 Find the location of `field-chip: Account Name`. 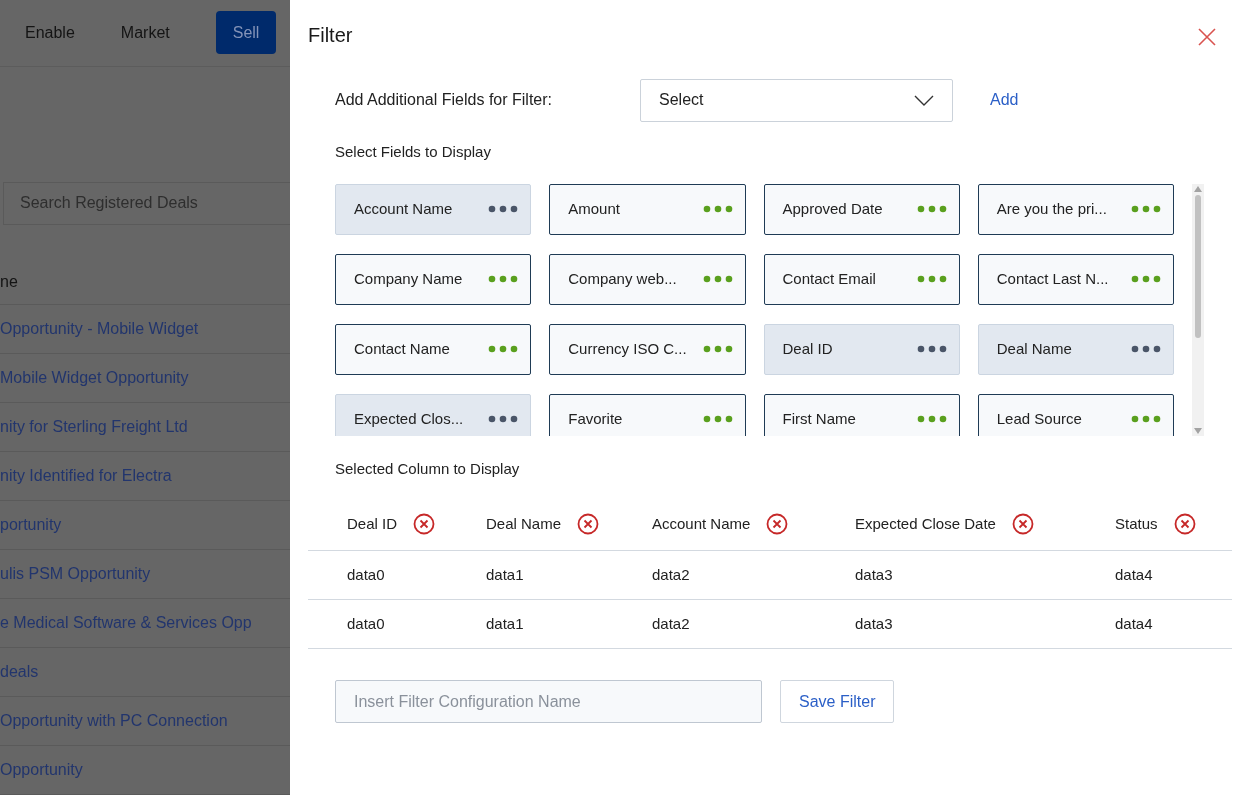

field-chip: Account Name is located at coordinates (433, 209).